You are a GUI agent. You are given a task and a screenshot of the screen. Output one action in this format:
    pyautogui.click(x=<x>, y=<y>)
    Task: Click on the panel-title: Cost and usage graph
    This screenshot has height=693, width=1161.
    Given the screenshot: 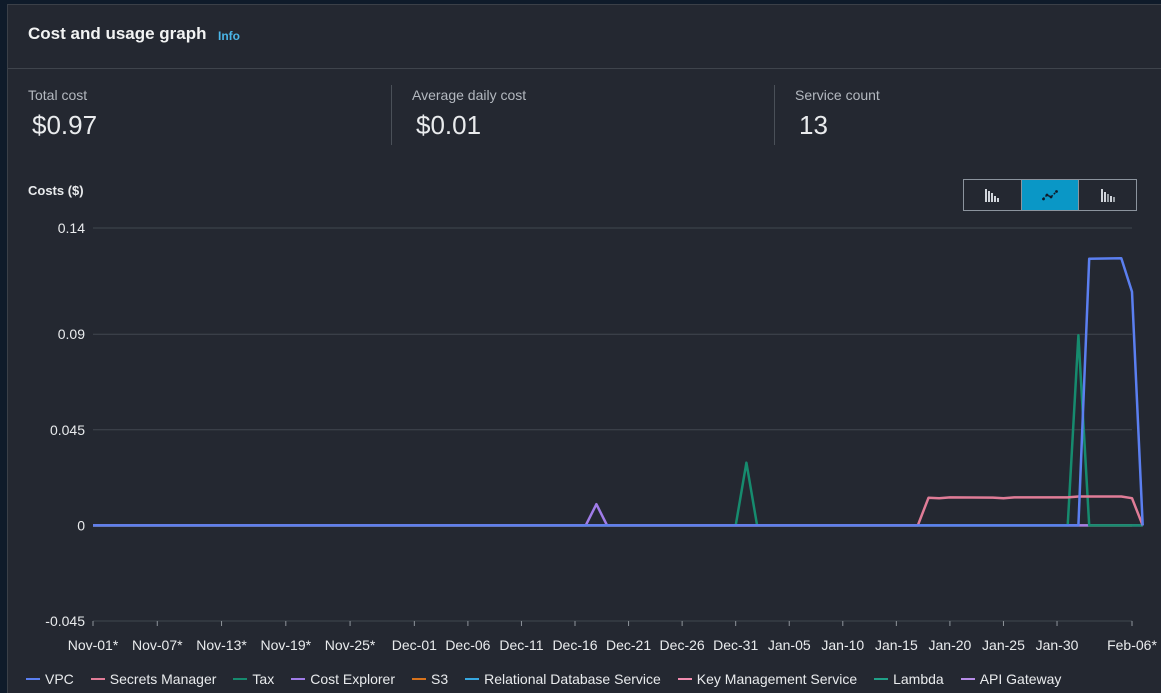 What is the action you would take?
    pyautogui.click(x=117, y=33)
    